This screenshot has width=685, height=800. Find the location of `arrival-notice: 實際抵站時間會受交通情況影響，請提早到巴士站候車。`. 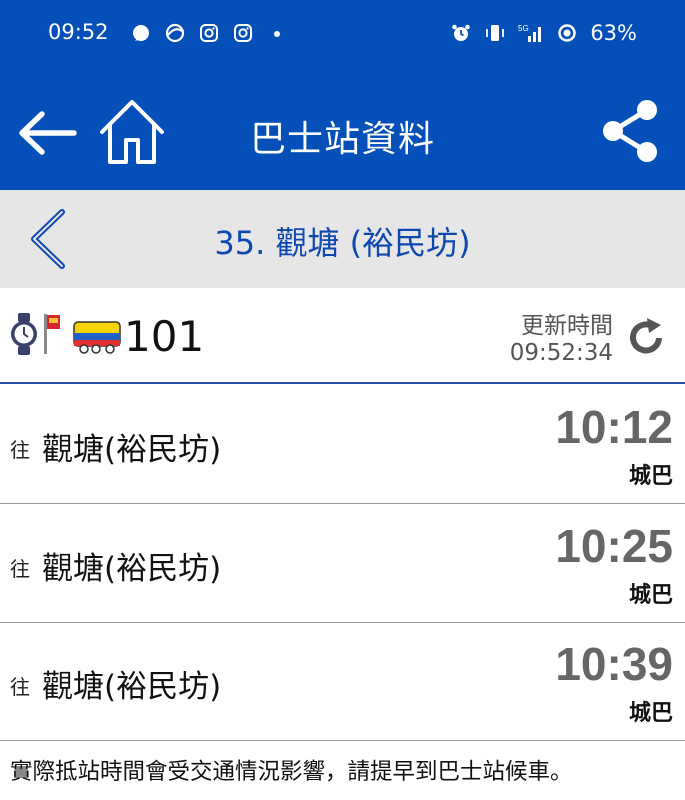

arrival-notice: 實際抵站時間會受交通情況影響，請提早到巴士站候車。 is located at coordinates (291, 772).